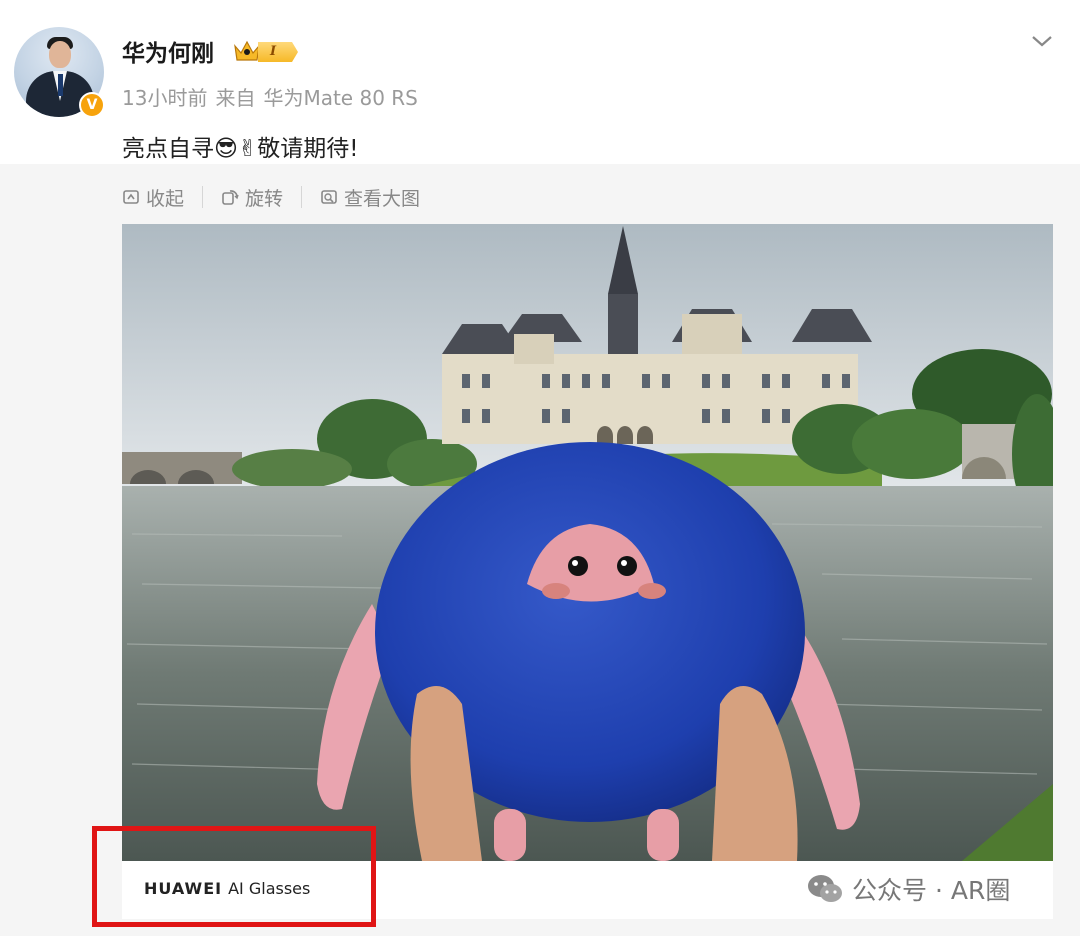 The height and width of the screenshot is (936, 1080). I want to click on chevron-down-icon, so click(1042, 41).